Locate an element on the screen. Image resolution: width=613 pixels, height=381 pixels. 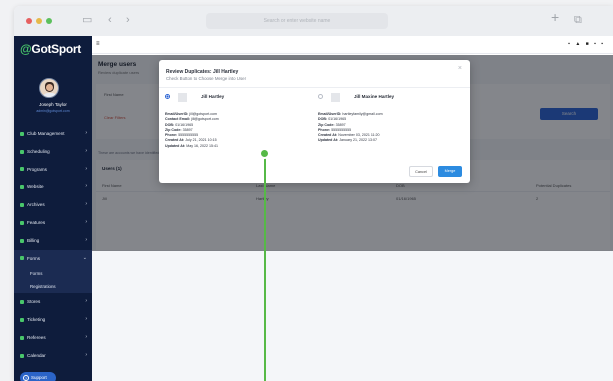
store-icon is located at coordinates (22, 302).